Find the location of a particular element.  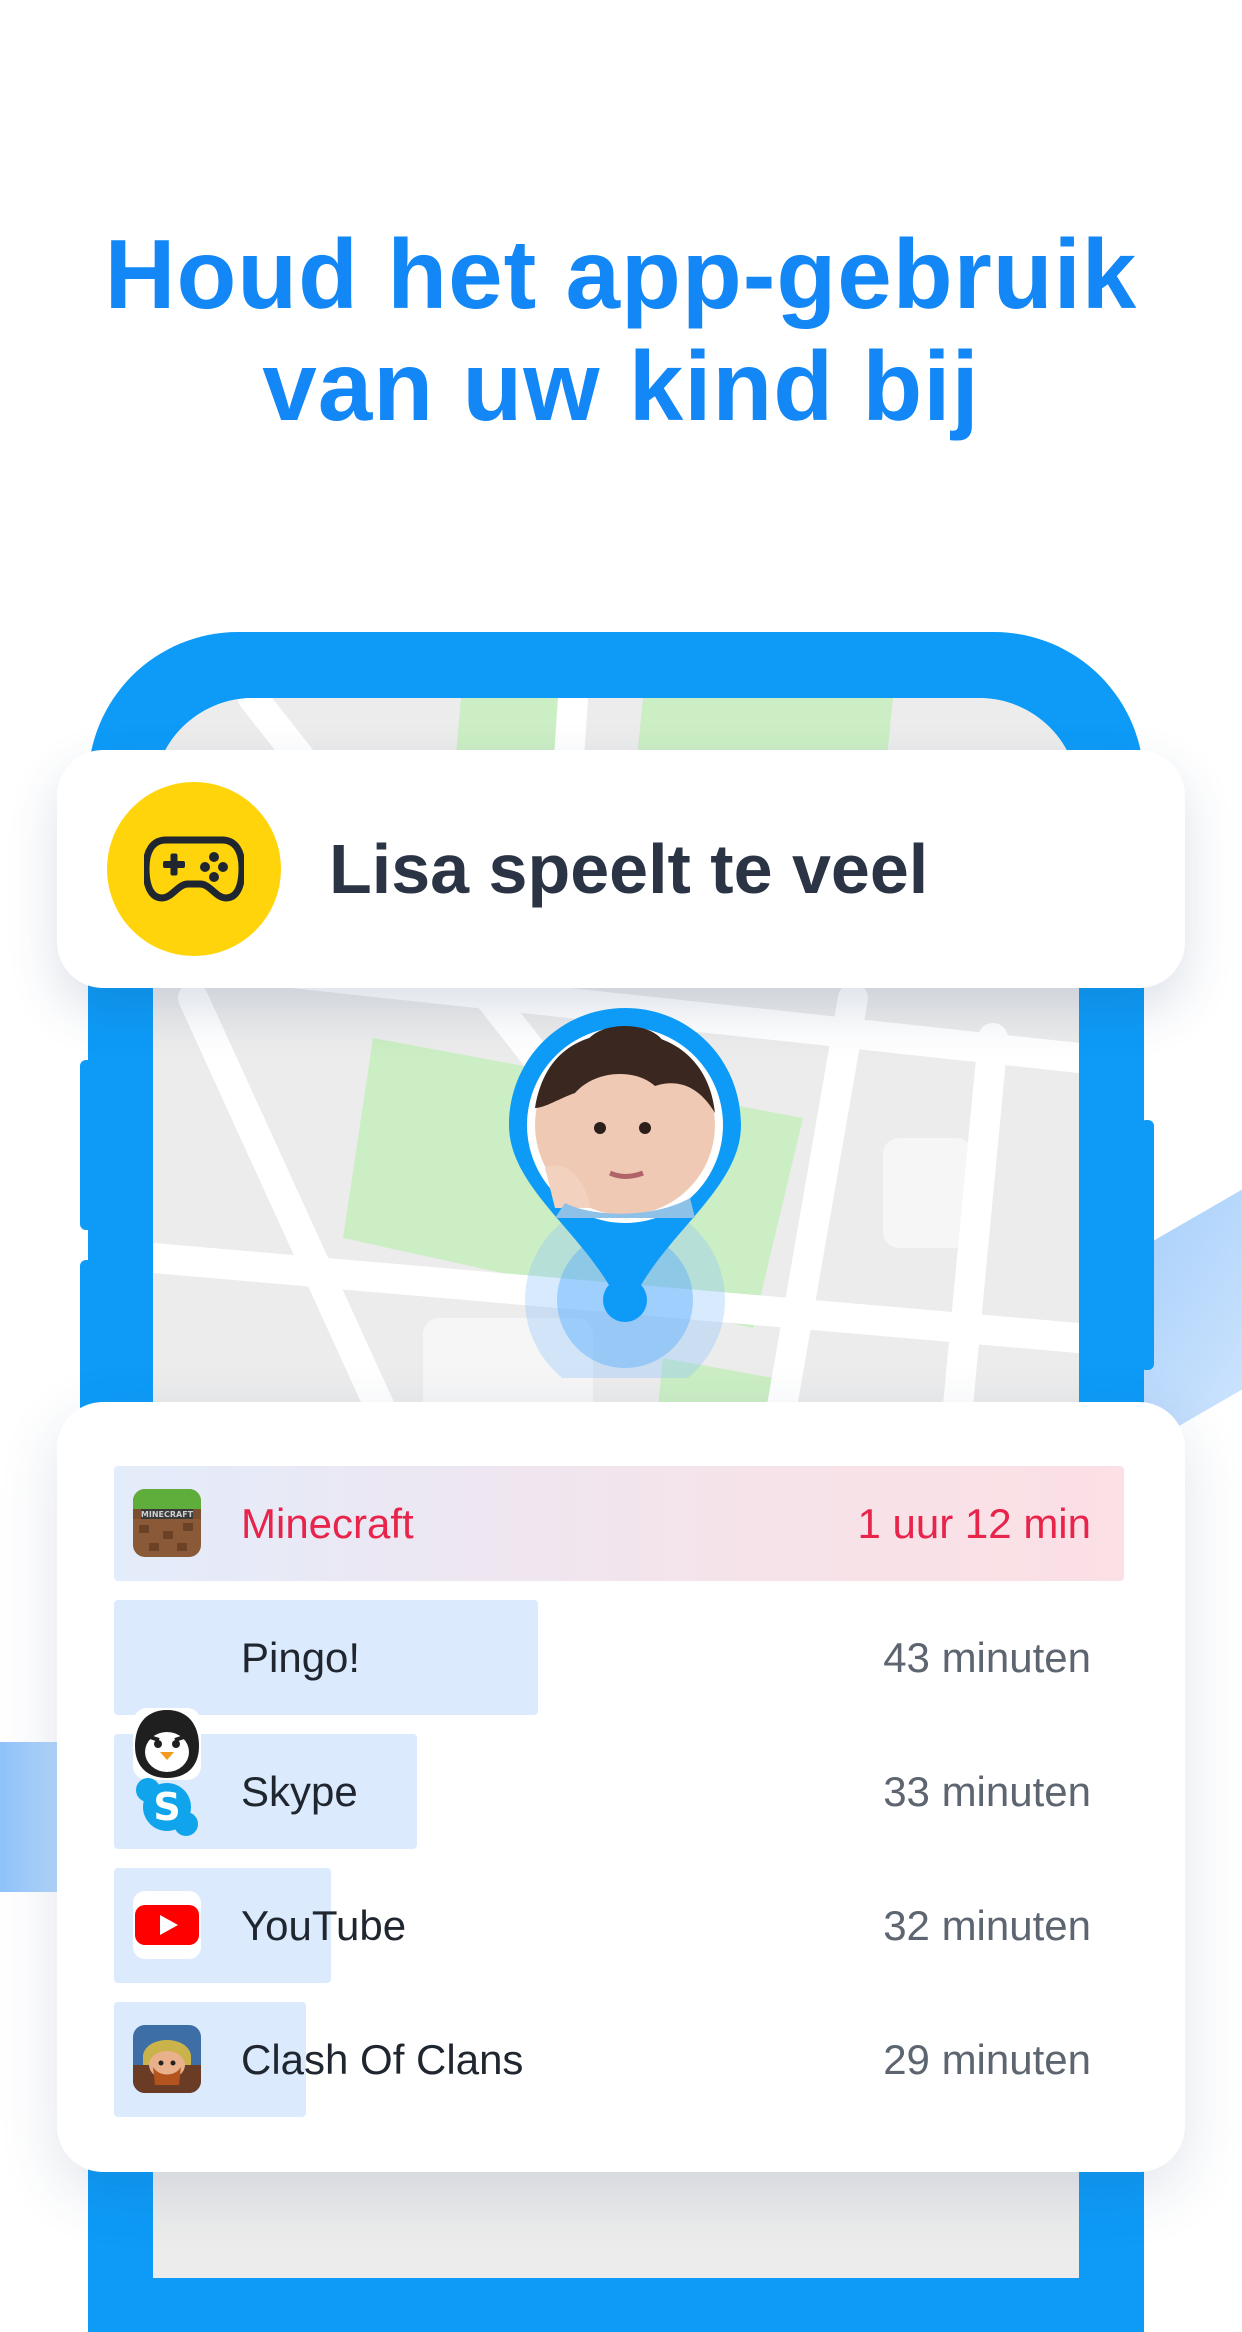

headline-line-1: Houd het app-gebruik is located at coordinates (621, 274).